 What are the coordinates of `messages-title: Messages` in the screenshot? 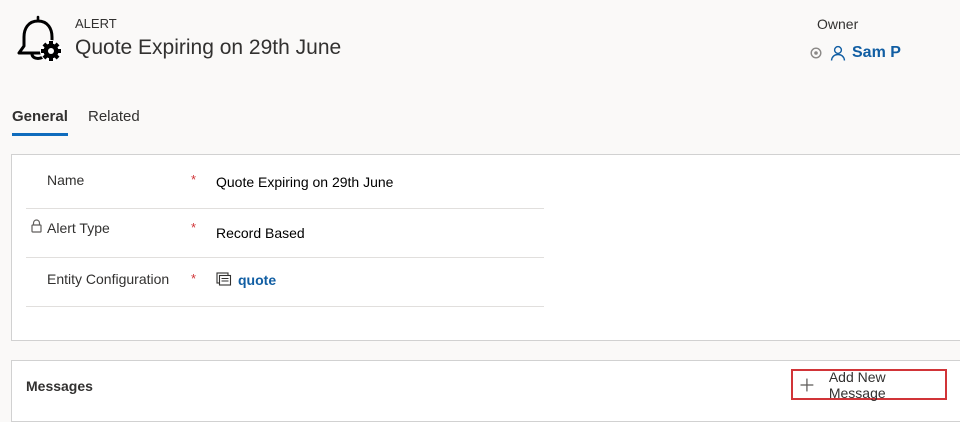 It's located at (59, 386).